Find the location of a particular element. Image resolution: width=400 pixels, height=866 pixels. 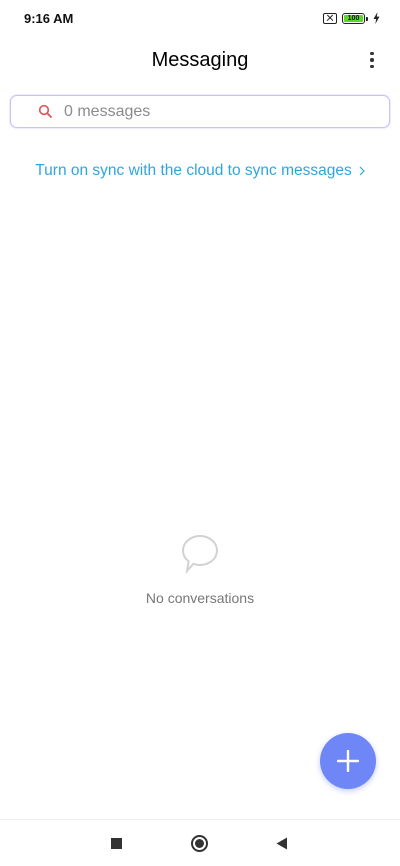

app-header: Messaging is located at coordinates (200, 61).